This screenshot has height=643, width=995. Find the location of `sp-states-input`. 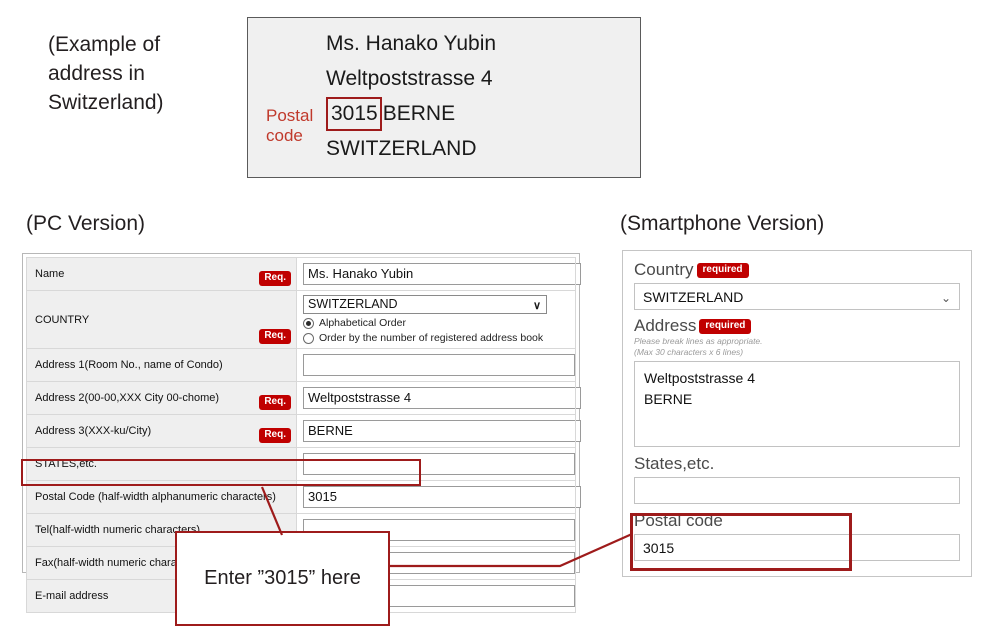

sp-states-input is located at coordinates (797, 490).